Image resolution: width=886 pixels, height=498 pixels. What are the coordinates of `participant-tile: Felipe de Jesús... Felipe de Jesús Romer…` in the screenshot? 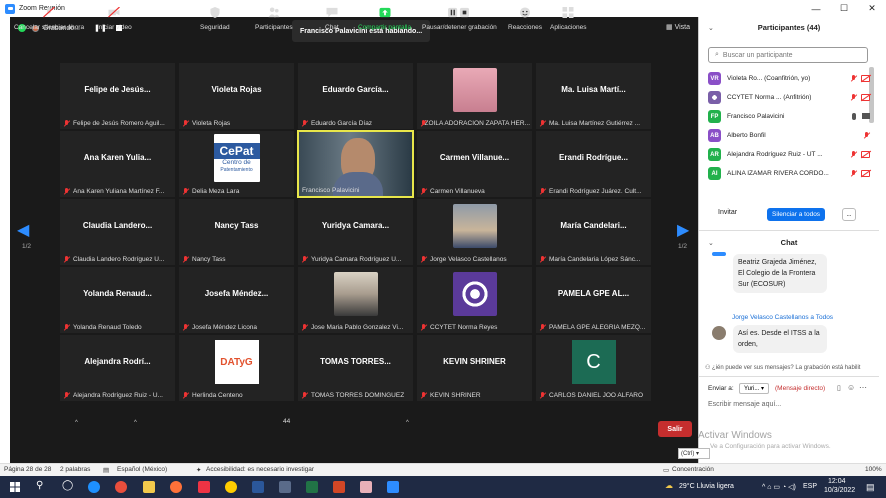 It's located at (117, 96).